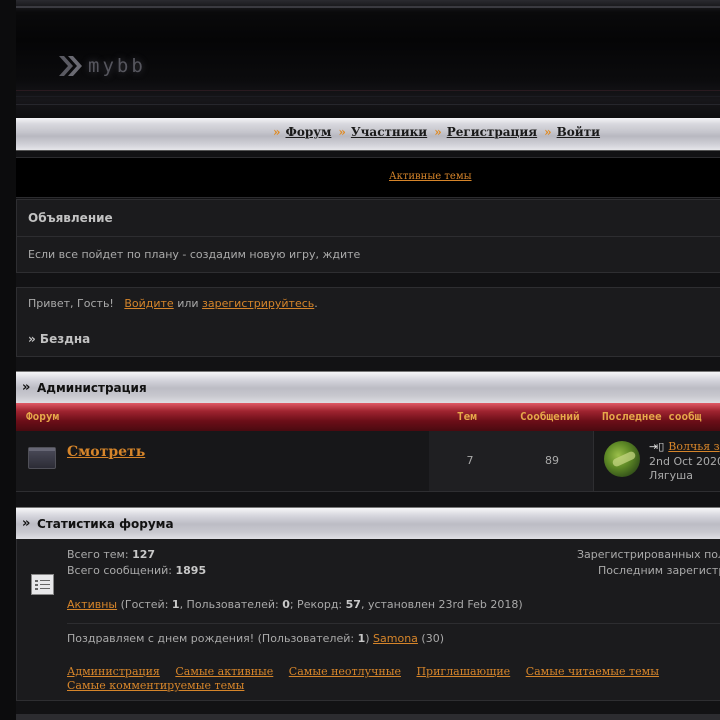 The height and width of the screenshot is (720, 720). I want to click on header-top-line, so click(368, 7).